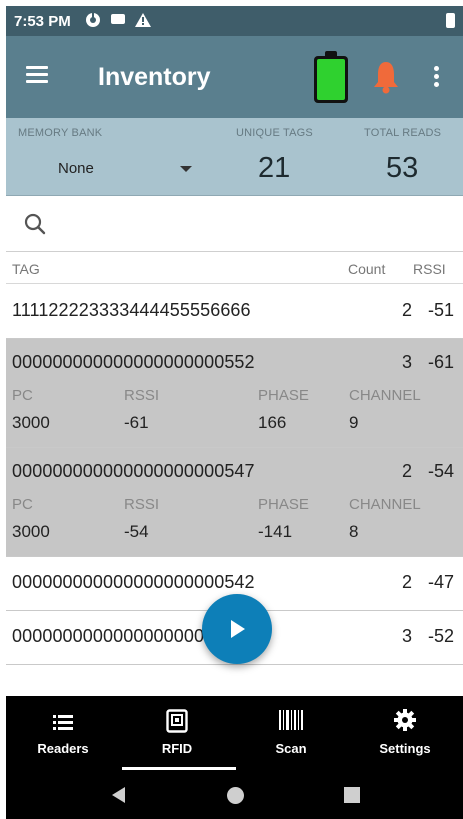  I want to click on reader-battery-icon, so click(331, 77).